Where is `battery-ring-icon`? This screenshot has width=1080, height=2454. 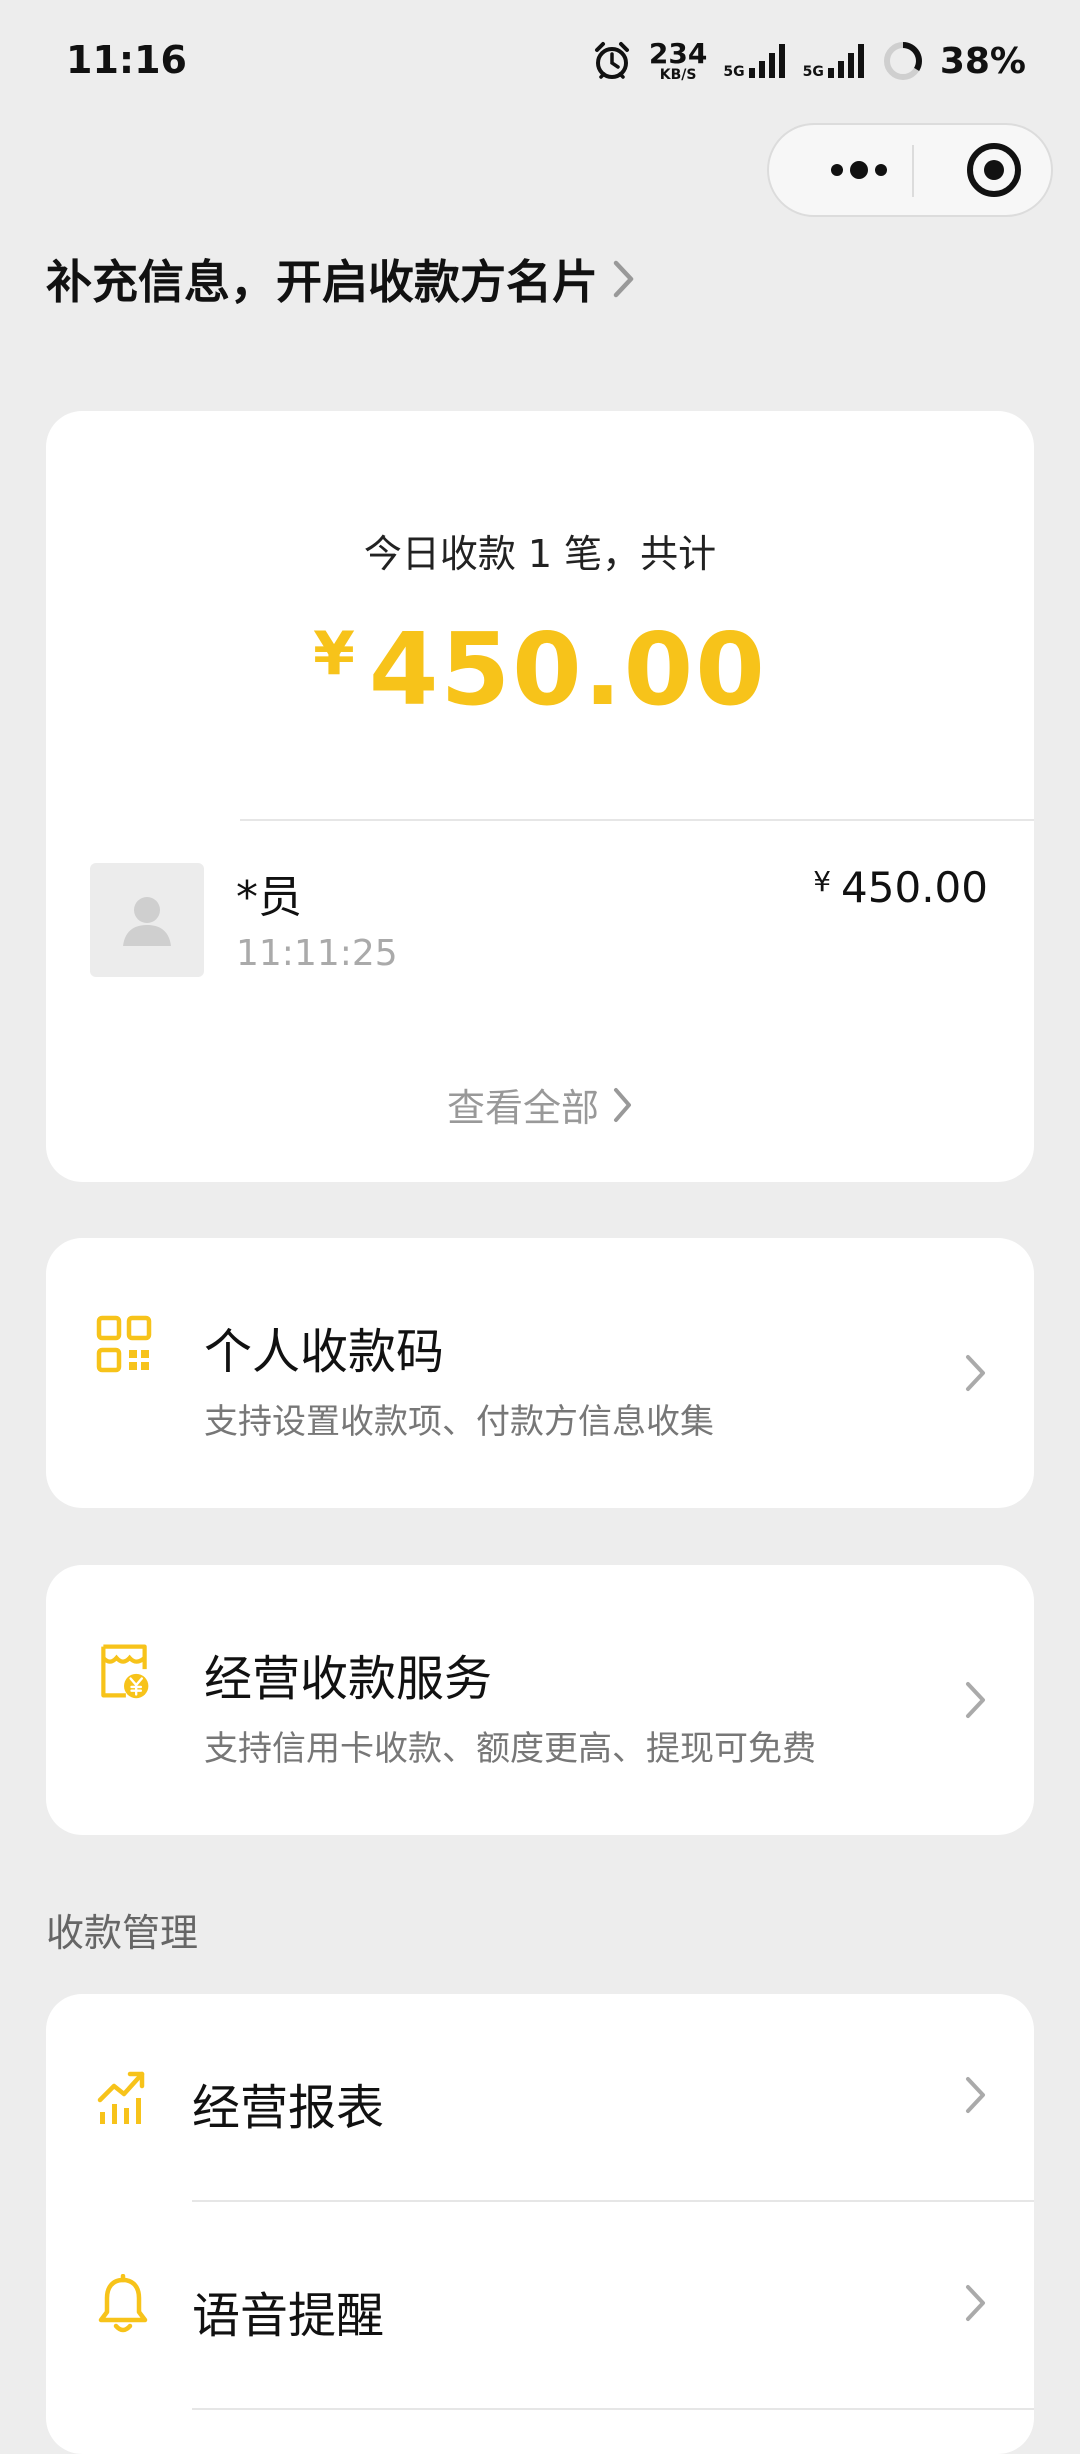
battery-ring-icon is located at coordinates (902, 61).